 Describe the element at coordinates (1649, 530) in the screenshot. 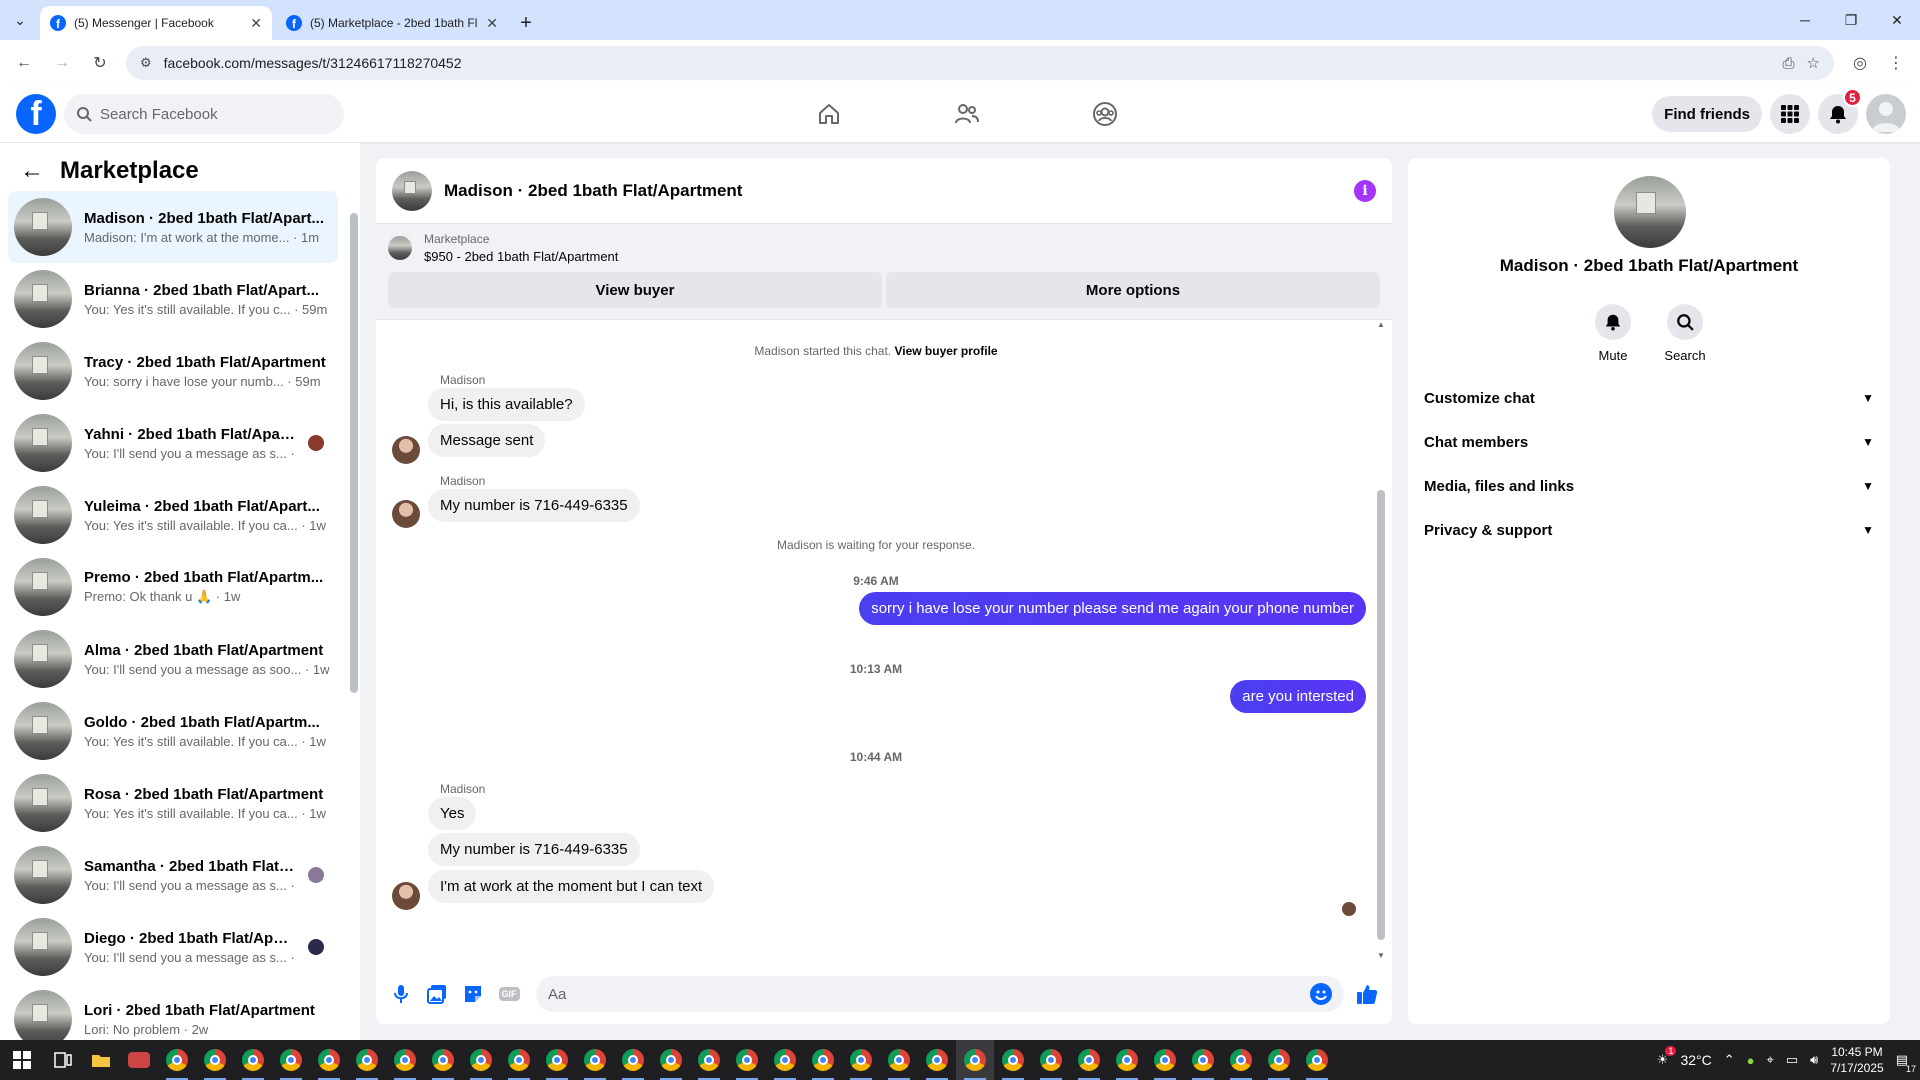

I see `privacy-support-section: Privacy & support ▼` at that location.